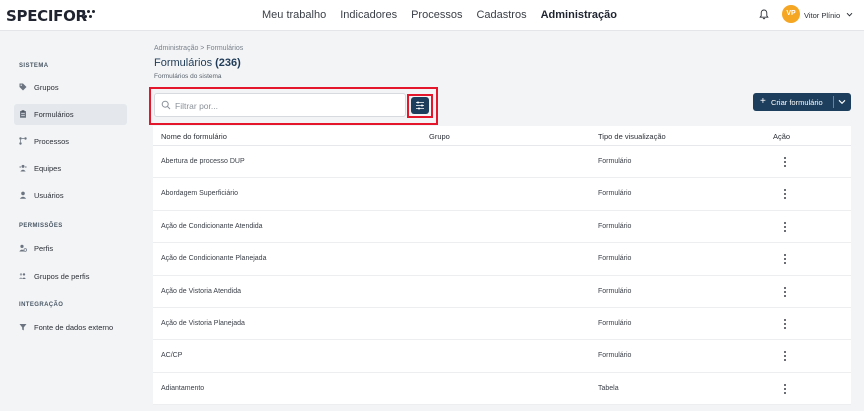 The width and height of the screenshot is (864, 411). Describe the element at coordinates (52, 141) in the screenshot. I see `sidebar-item-label: Processos` at that location.